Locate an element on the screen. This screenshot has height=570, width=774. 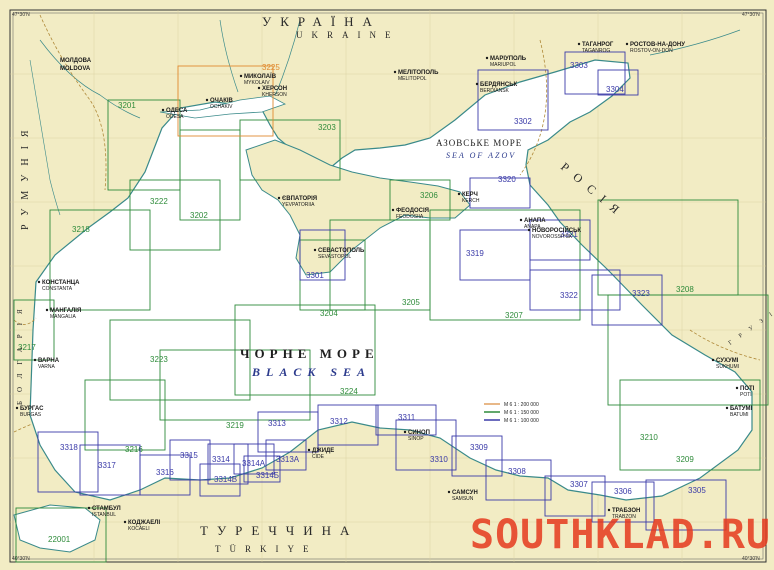
chart-3208-number: 3208 is located at coordinates (685, 289).